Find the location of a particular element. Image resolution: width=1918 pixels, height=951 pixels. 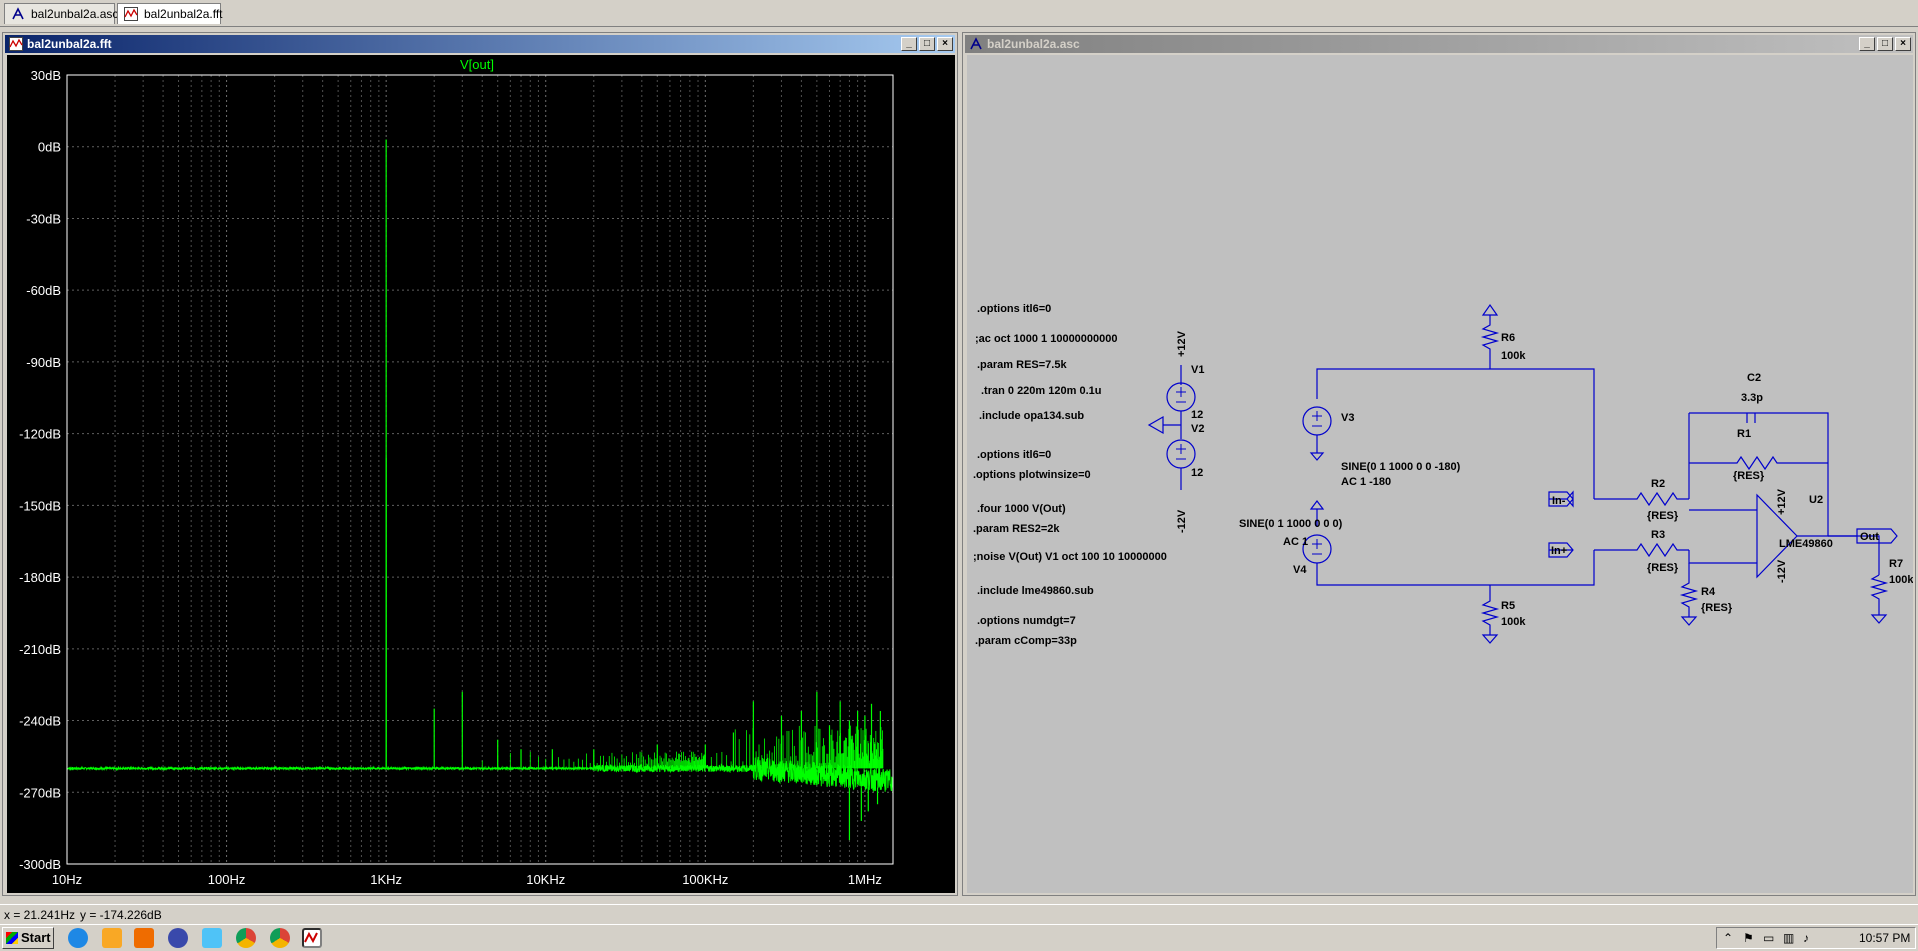

v4-value: SINE(0 1 1000 0 0 0) is located at coordinates (1291, 524).